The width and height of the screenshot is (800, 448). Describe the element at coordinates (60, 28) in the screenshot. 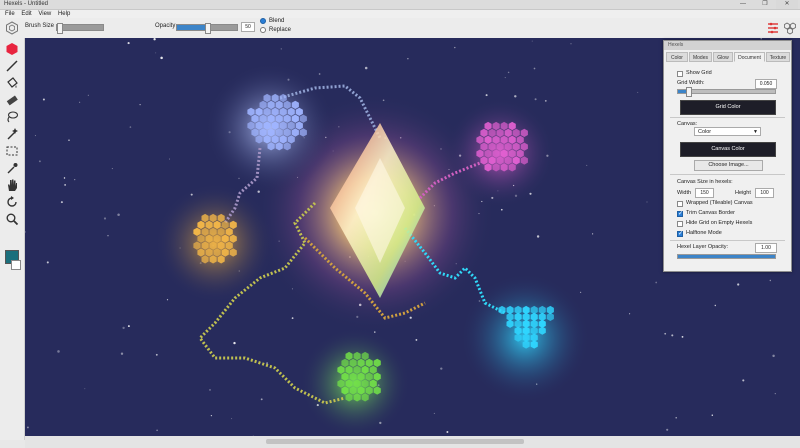

I see `brush-size-thumb` at that location.